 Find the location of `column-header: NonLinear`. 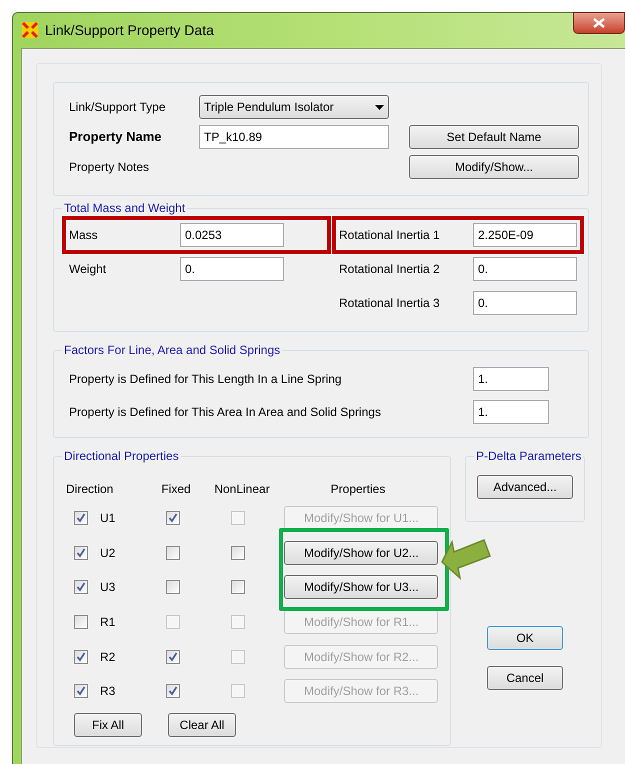

column-header: NonLinear is located at coordinates (242, 489).